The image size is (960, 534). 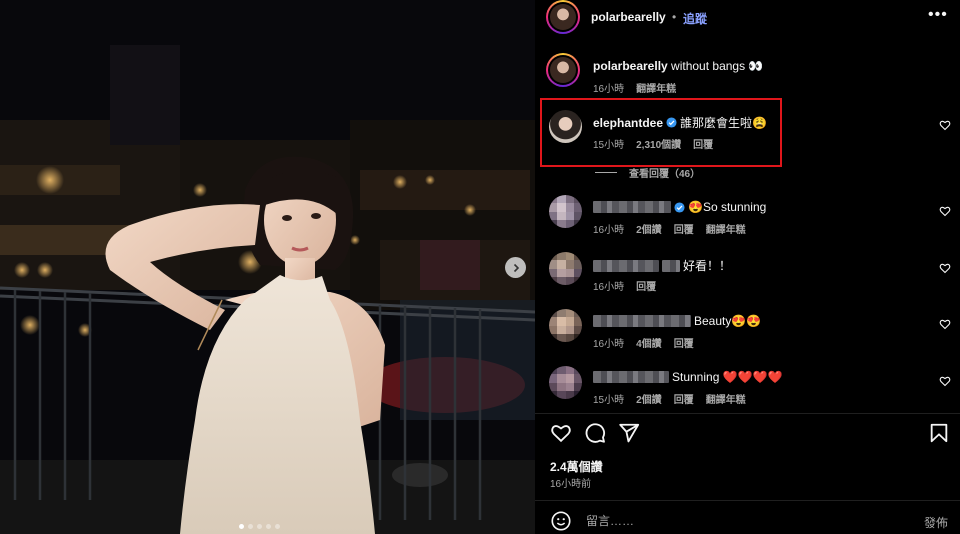 I want to click on comment-meta: 16小時 2個讚 回覆 翻譯年糕, so click(x=669, y=228).